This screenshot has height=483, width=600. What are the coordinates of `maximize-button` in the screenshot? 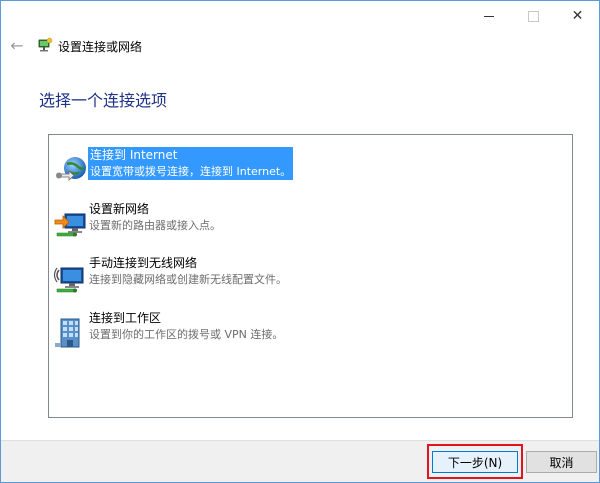 It's located at (533, 16).